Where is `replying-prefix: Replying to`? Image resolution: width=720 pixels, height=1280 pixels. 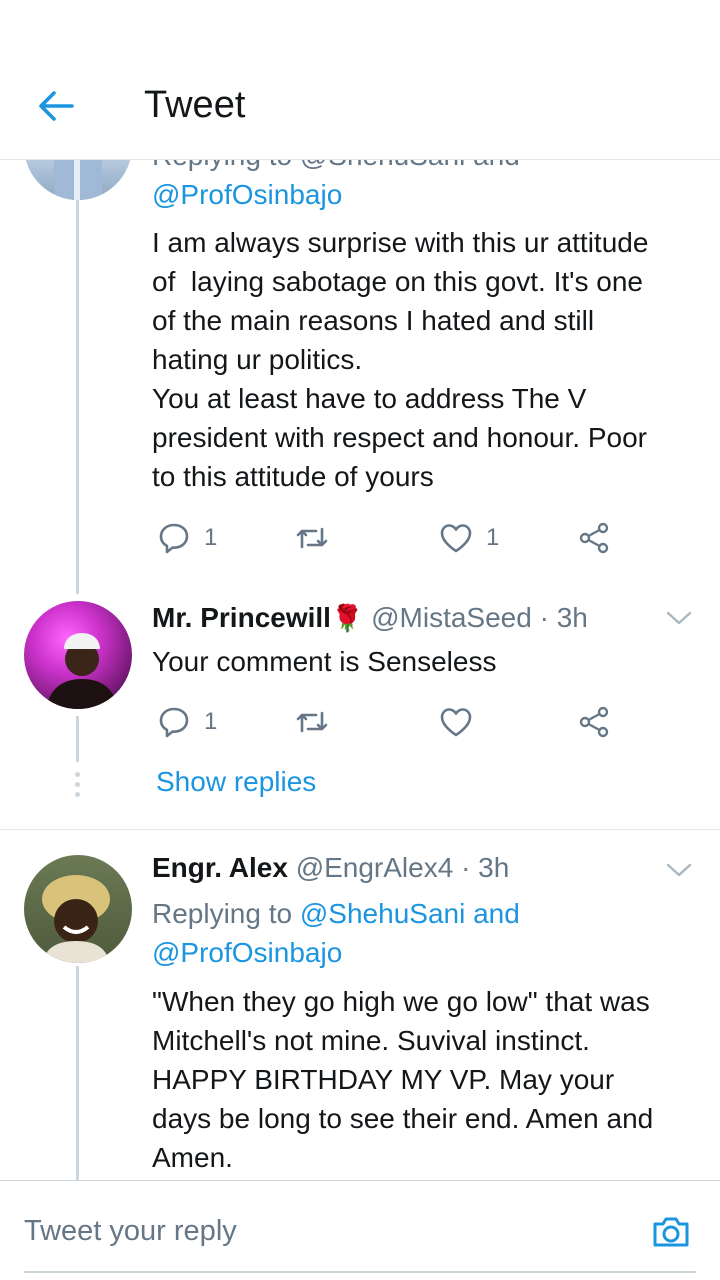
replying-prefix: Replying to is located at coordinates (222, 913).